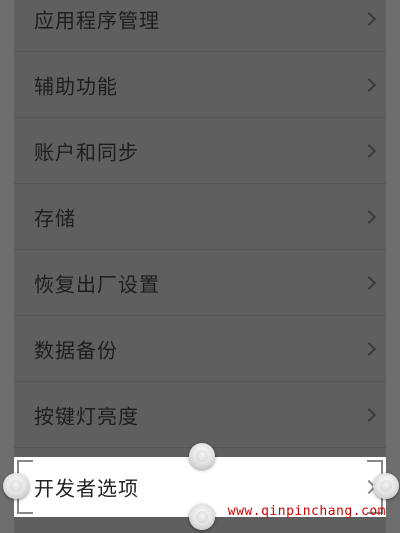 The image size is (400, 533). I want to click on settings-item-key-light-brightness: 按键灯亮度, so click(200, 415).